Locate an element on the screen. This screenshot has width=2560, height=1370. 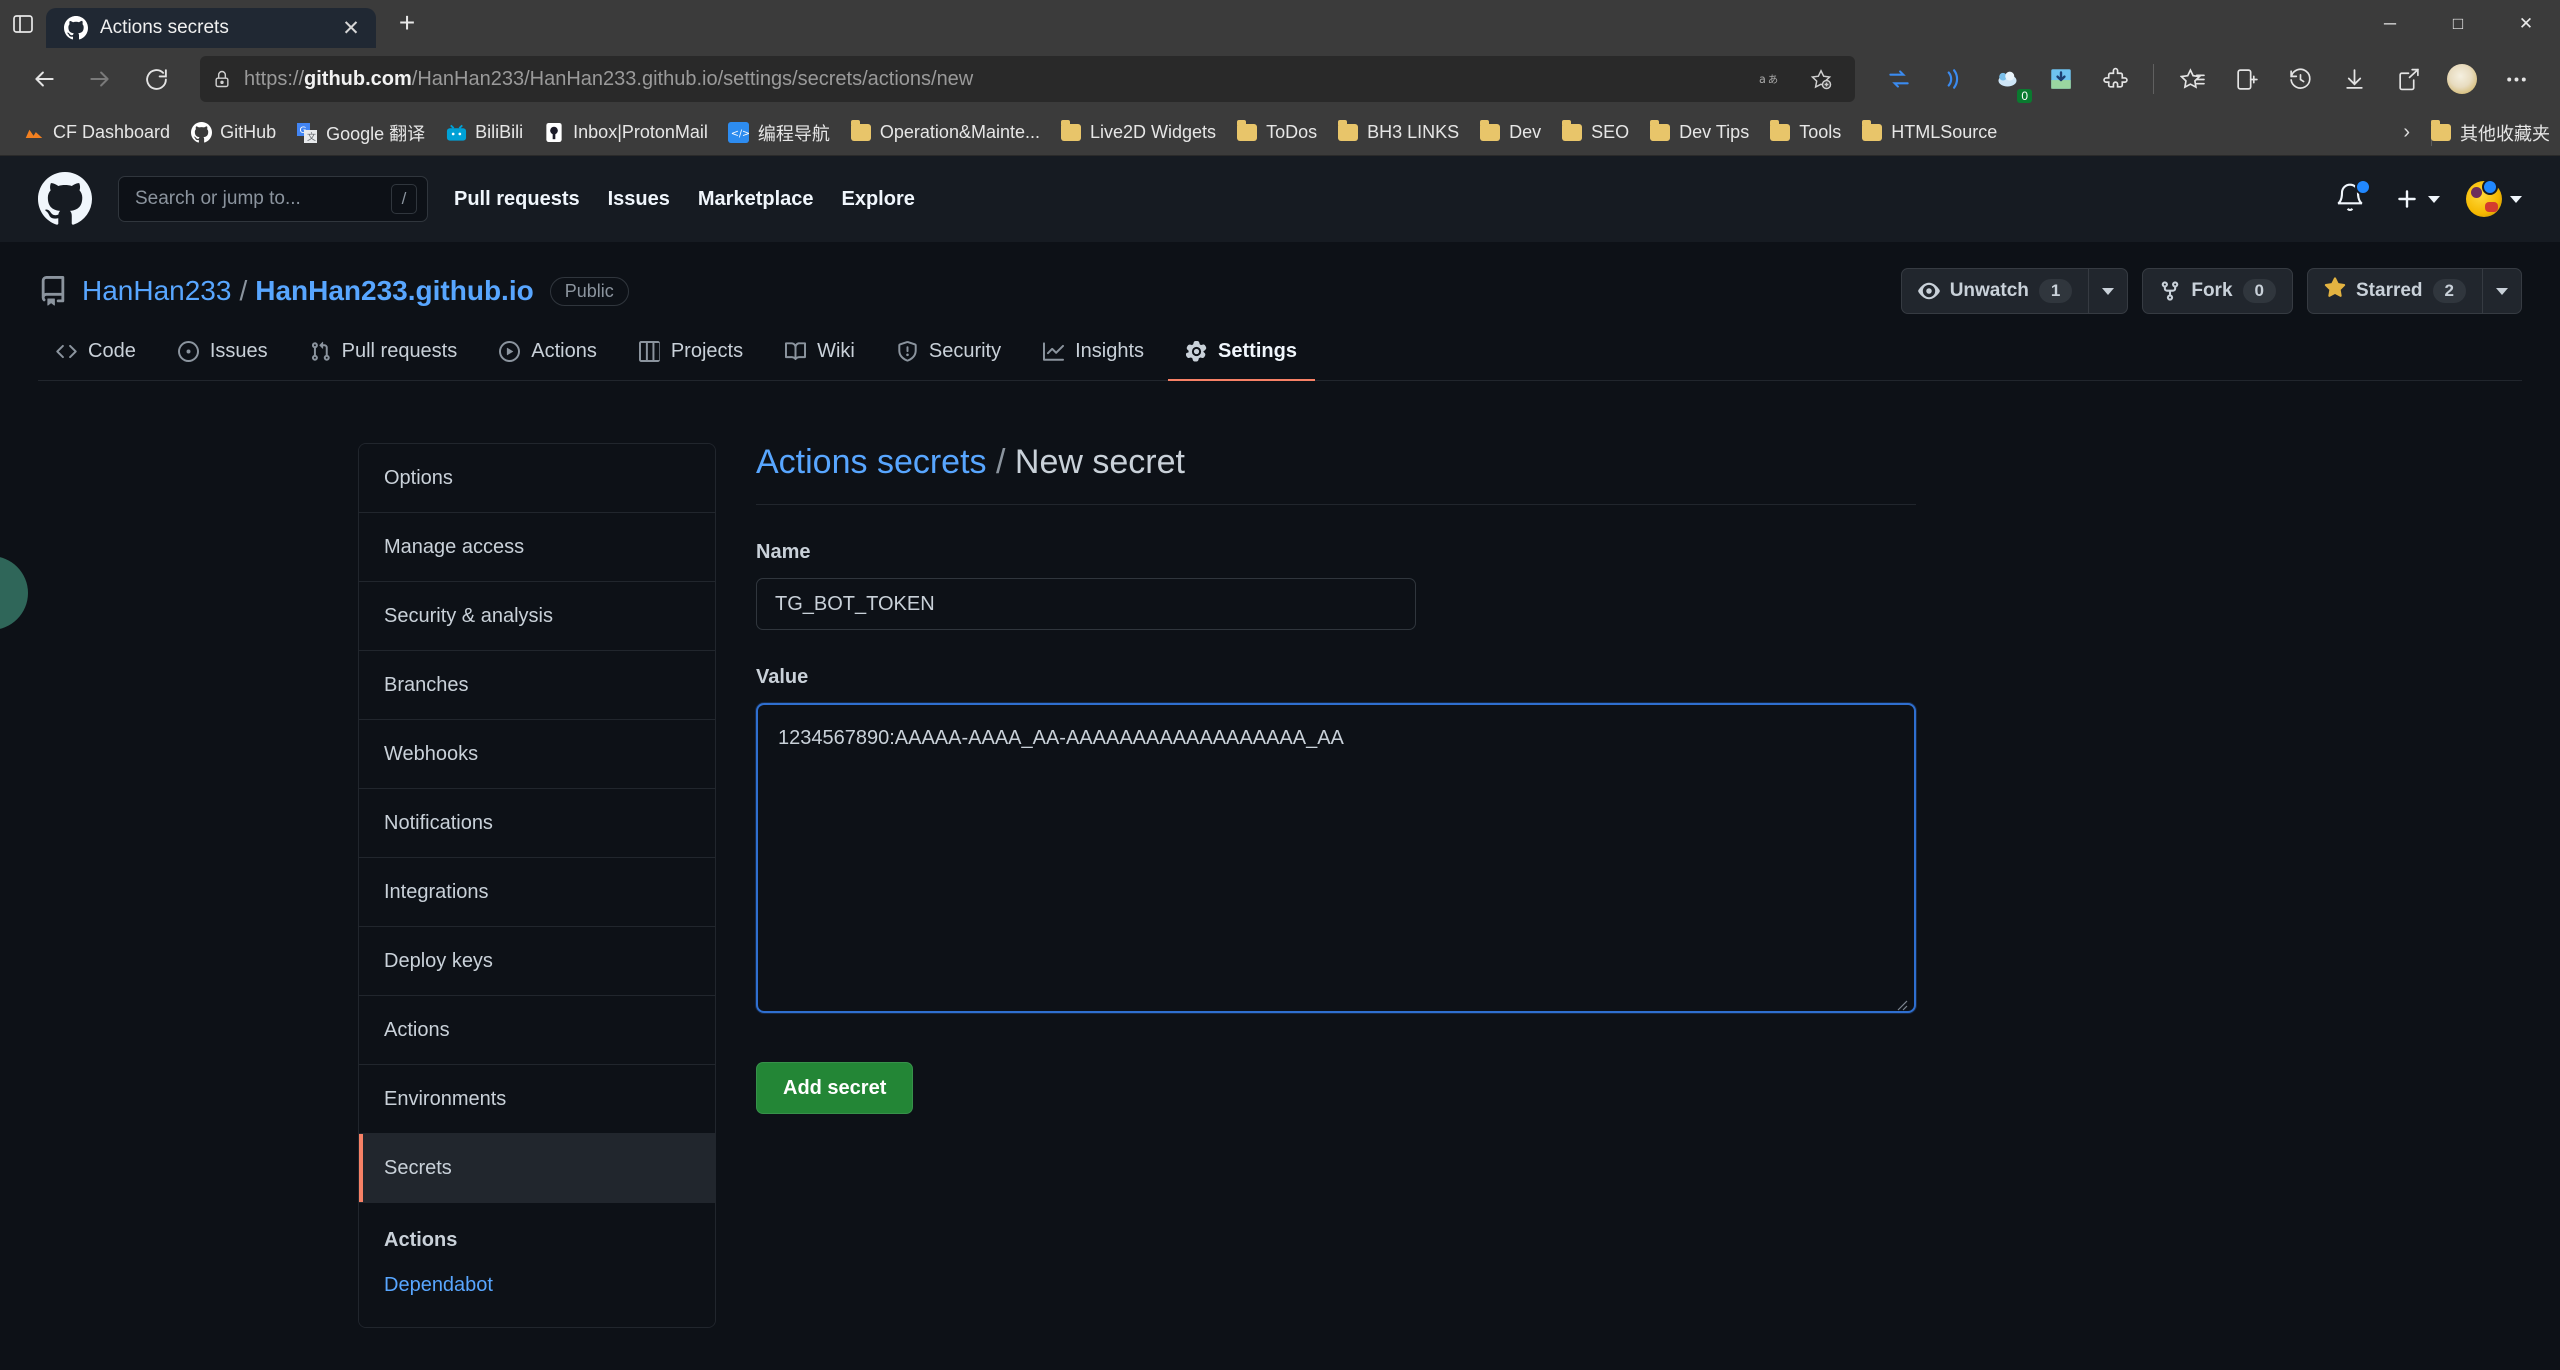
visibility-badge: Public is located at coordinates (589, 291).